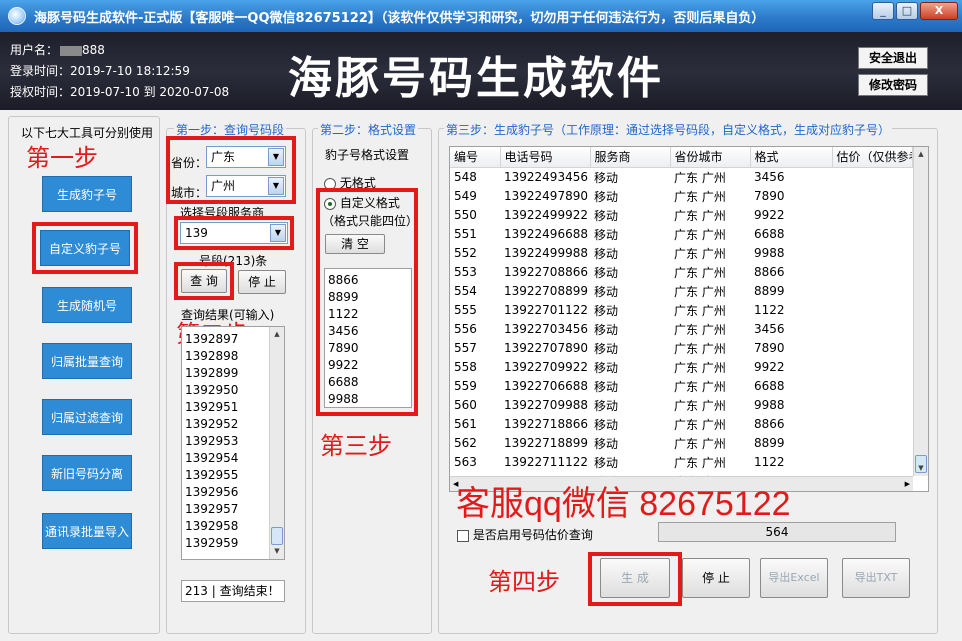  Describe the element at coordinates (545, 157) in the screenshot. I see `column-header: 电话号码` at that location.